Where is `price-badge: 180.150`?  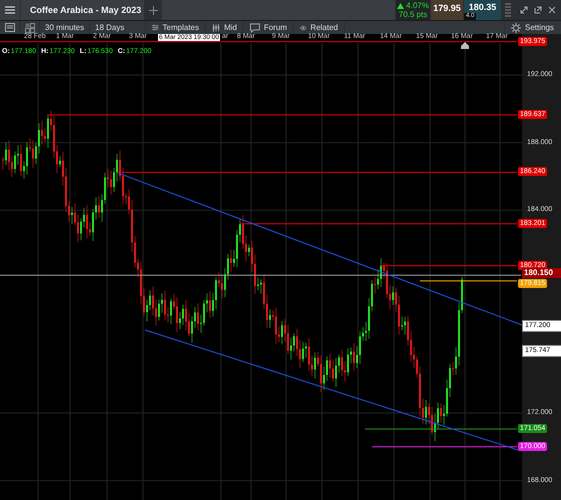
price-badge: 180.150 is located at coordinates (541, 273).